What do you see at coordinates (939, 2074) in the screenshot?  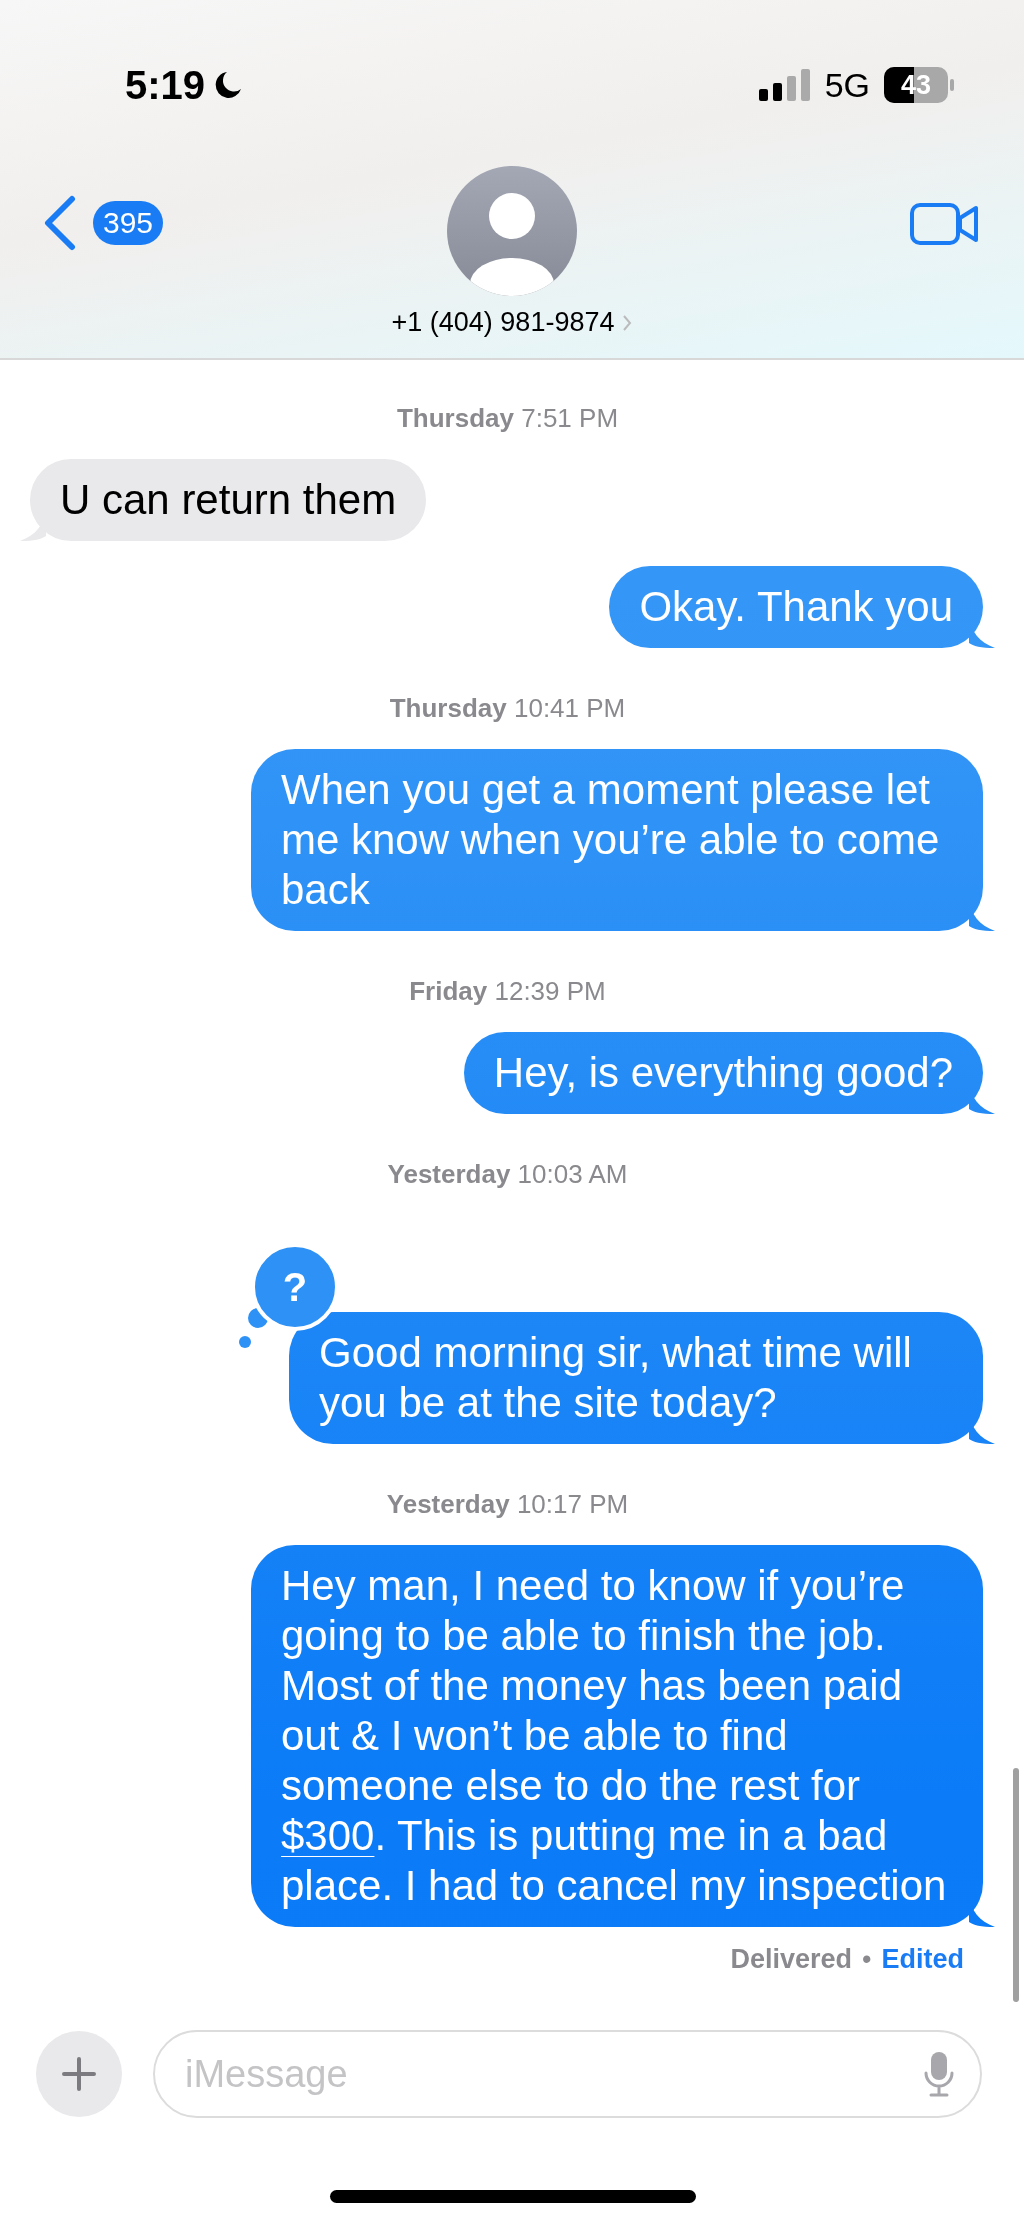 I see `microphone-icon` at bounding box center [939, 2074].